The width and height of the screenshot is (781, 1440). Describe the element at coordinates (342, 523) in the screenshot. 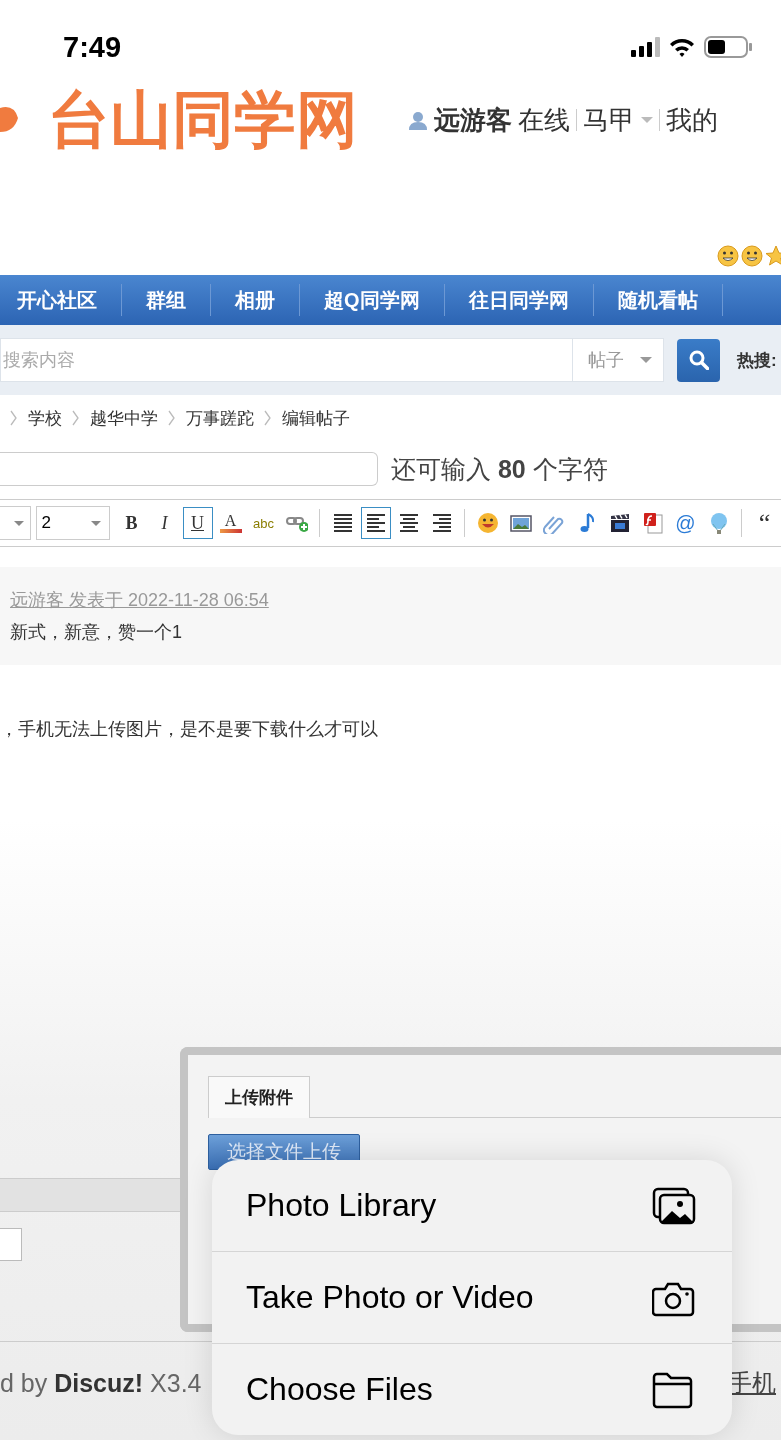

I see `justify-icon` at that location.